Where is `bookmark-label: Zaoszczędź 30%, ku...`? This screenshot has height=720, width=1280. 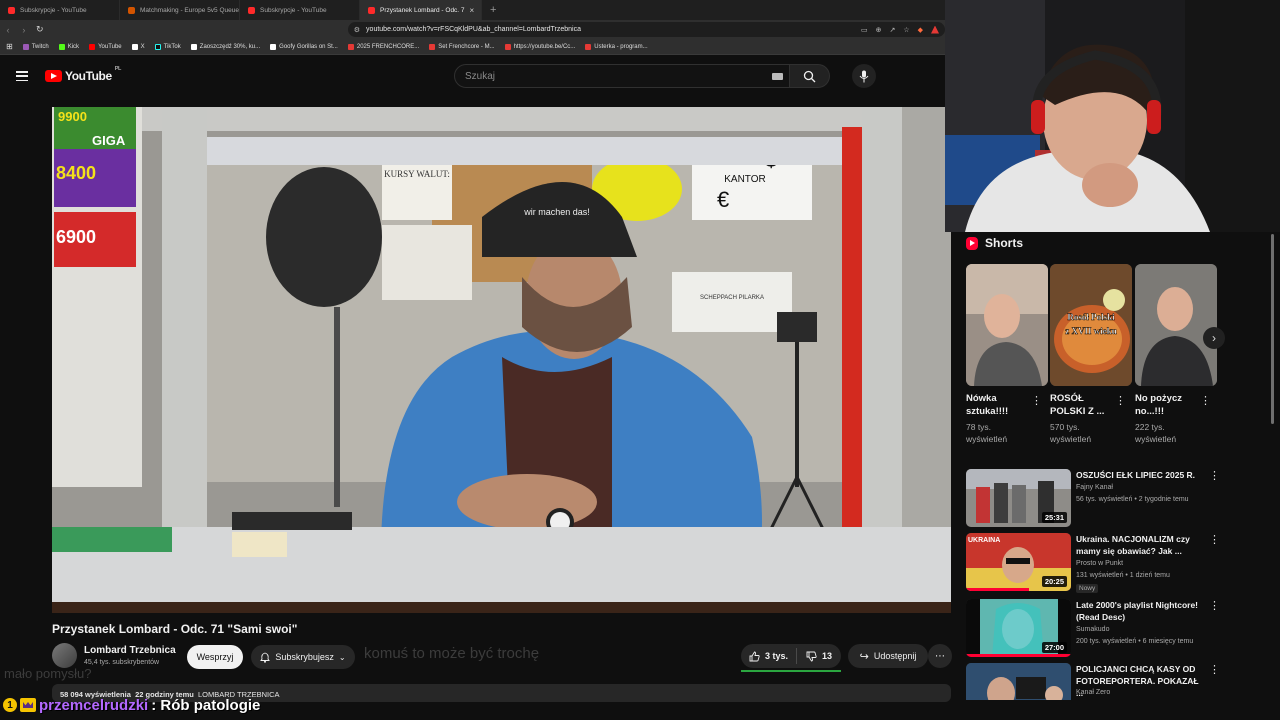
bookmark-label: Zaoszczędź 30%, ku... is located at coordinates (230, 46).